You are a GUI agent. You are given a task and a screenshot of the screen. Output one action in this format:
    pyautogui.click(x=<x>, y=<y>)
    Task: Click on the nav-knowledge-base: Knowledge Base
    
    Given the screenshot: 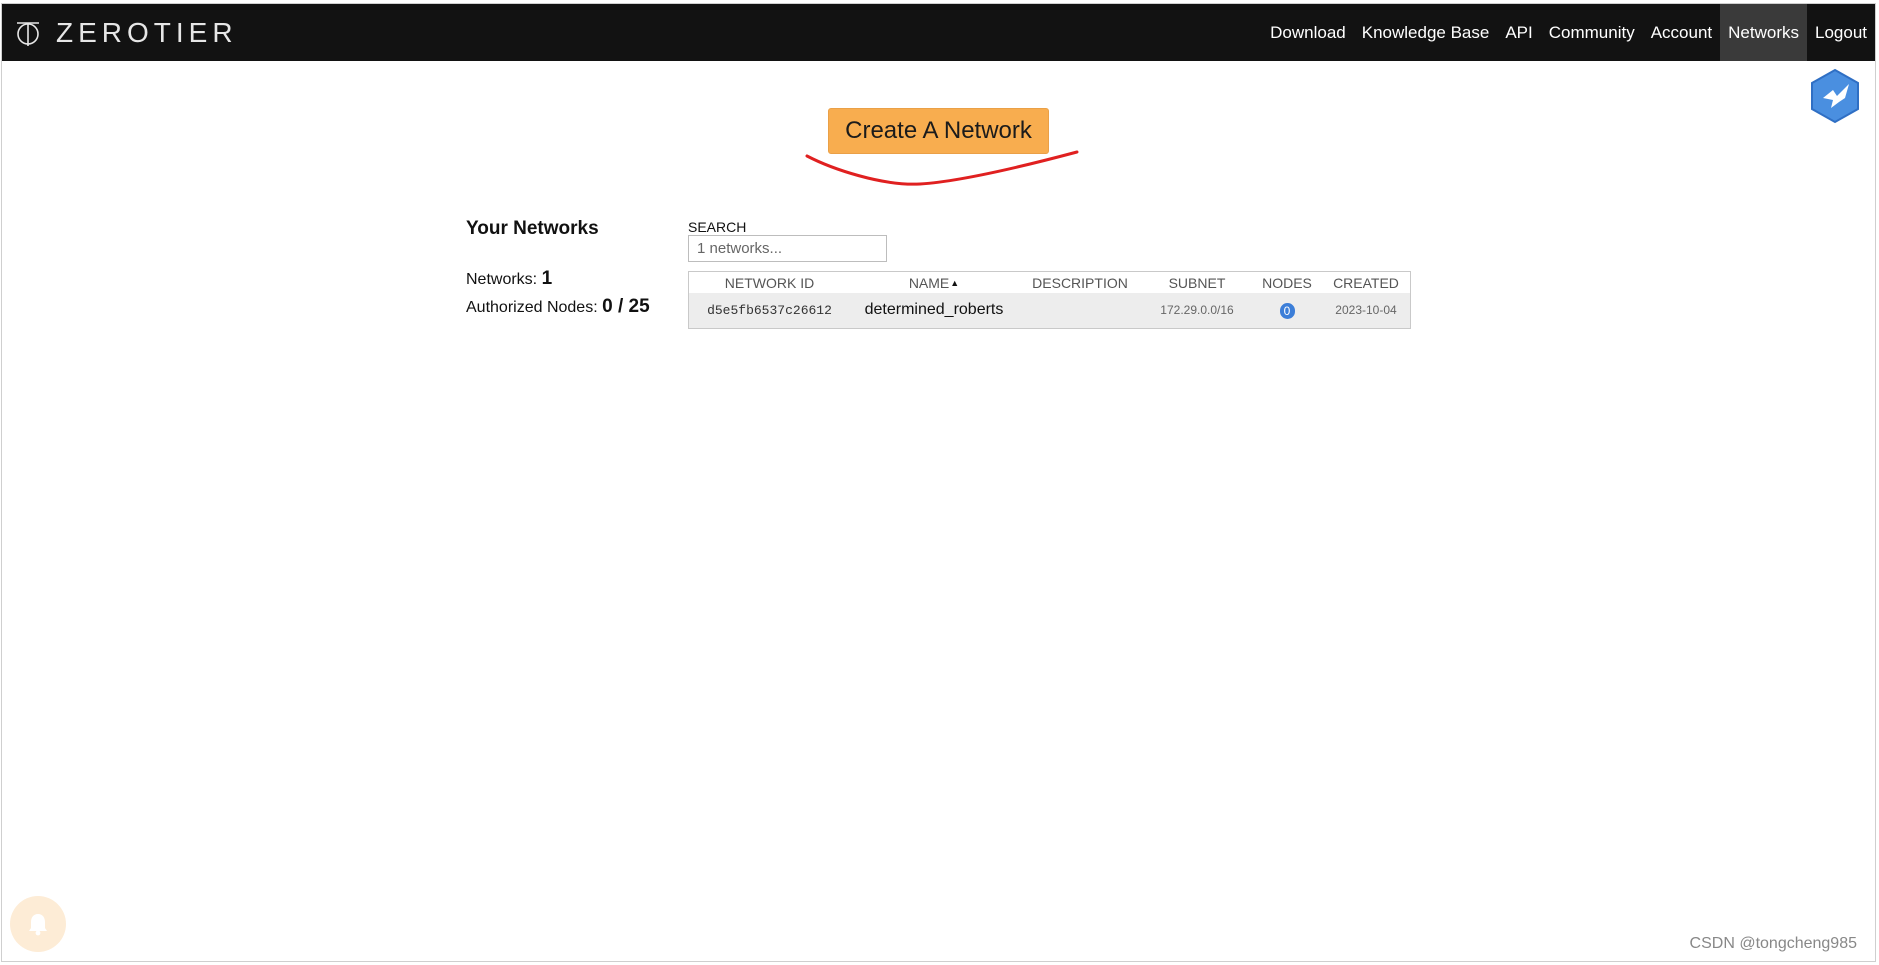 What is the action you would take?
    pyautogui.click(x=1426, y=32)
    